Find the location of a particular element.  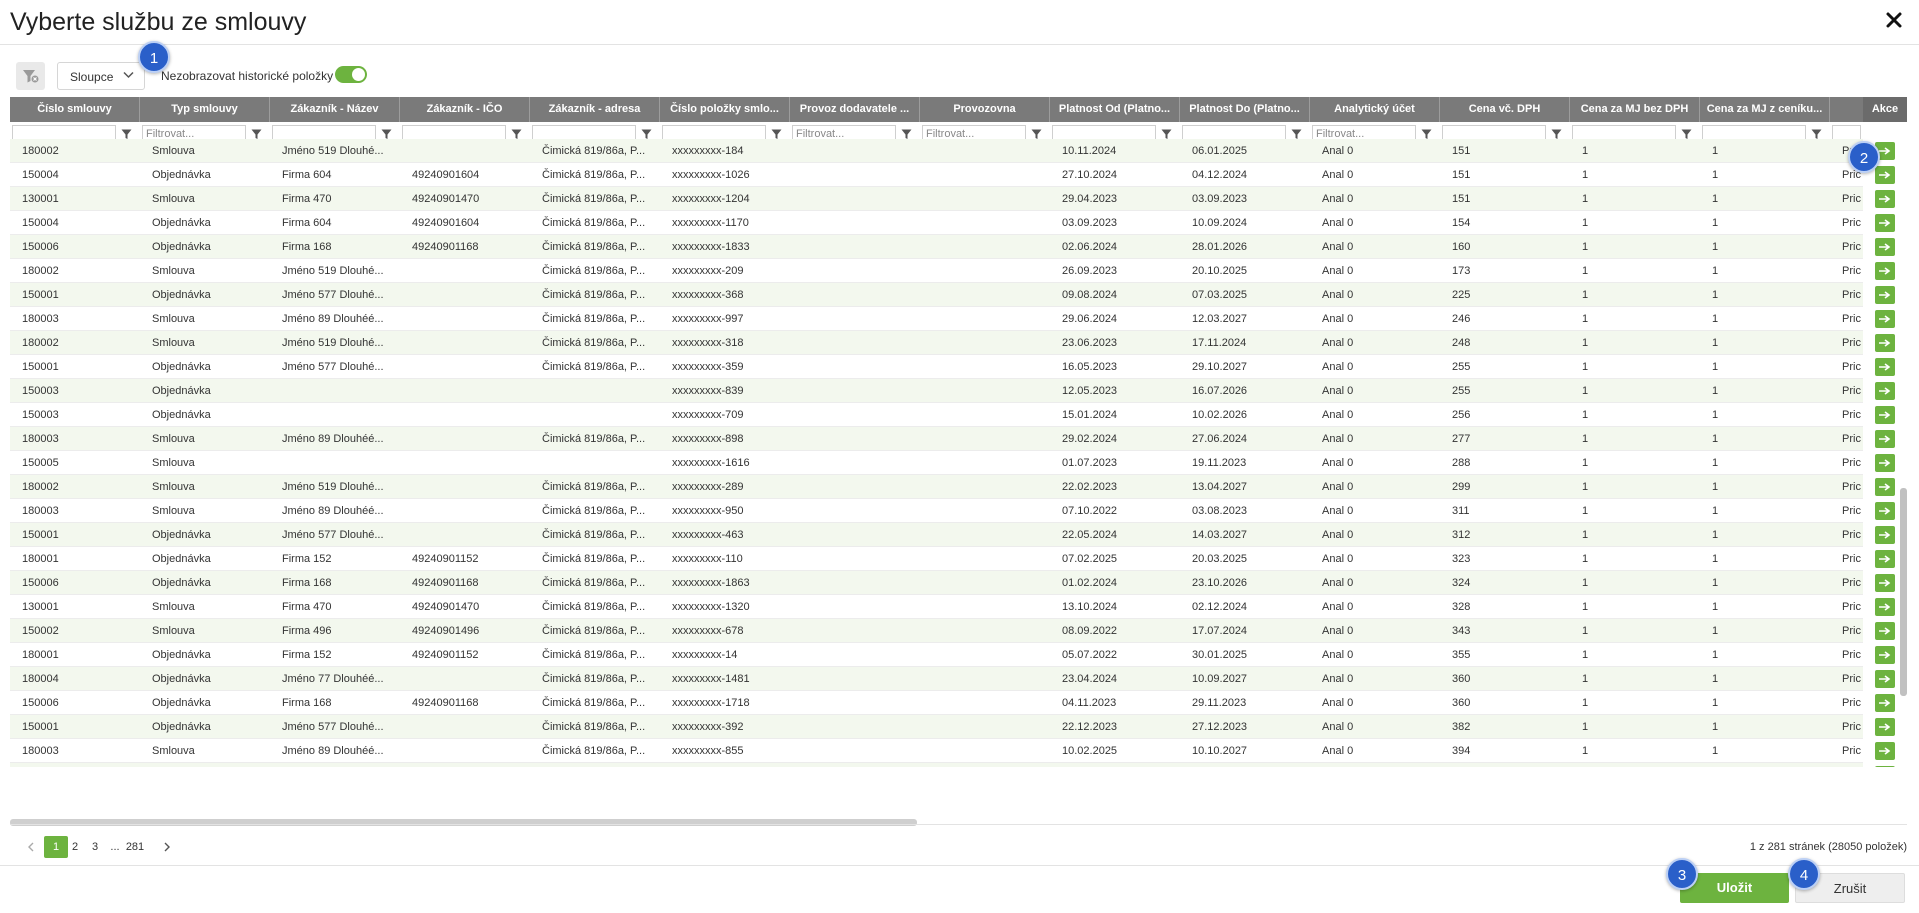

page-button: 281 is located at coordinates (135, 847).